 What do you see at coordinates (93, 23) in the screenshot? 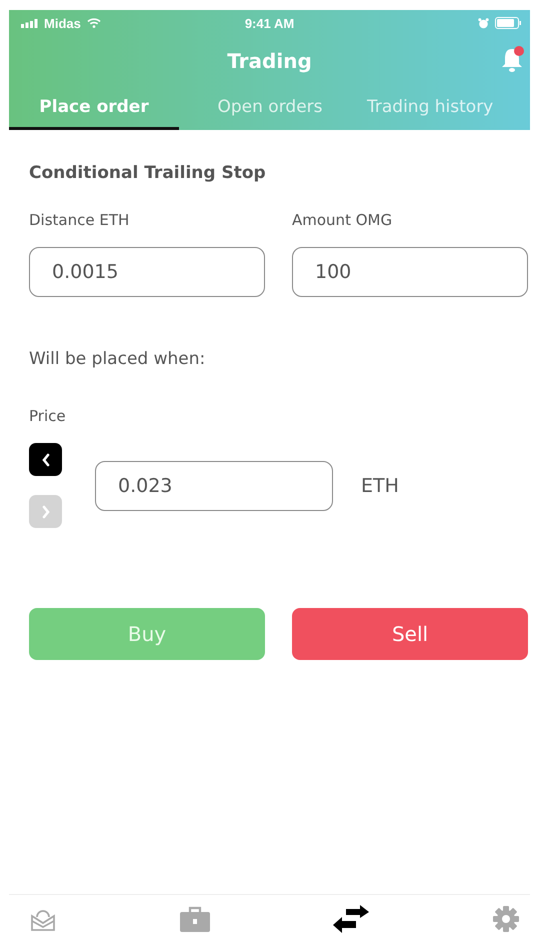
I see `wifi-icon` at bounding box center [93, 23].